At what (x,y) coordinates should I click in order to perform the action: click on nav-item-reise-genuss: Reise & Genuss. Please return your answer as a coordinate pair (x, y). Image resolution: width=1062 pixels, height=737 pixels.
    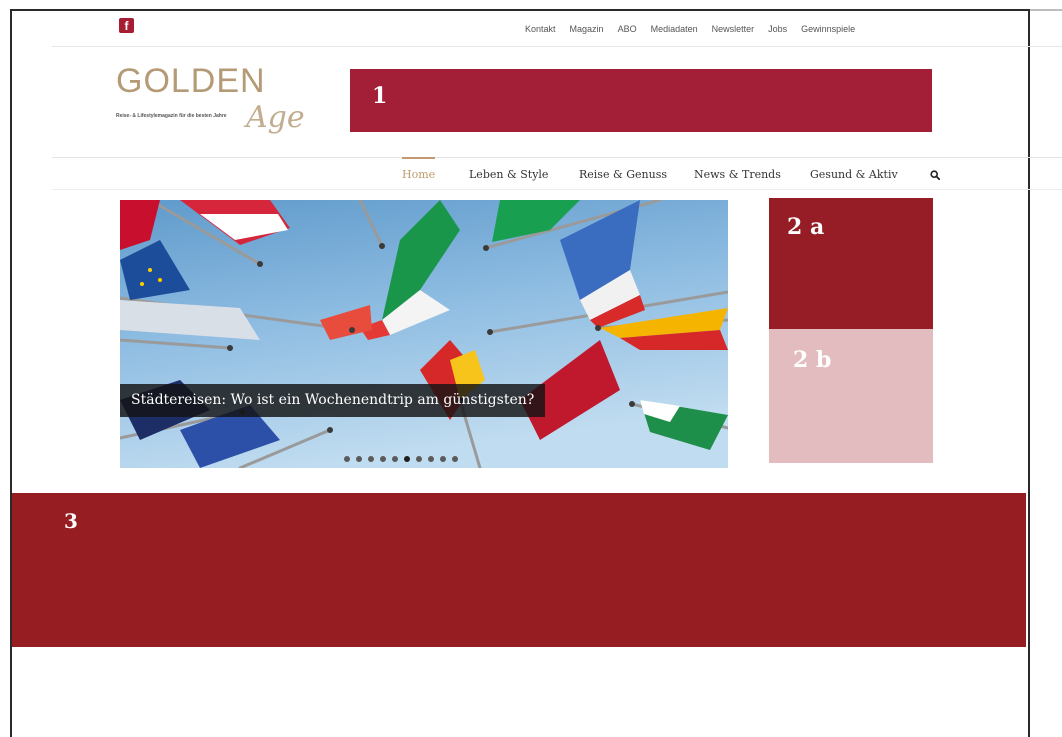
    Looking at the image, I should click on (623, 174).